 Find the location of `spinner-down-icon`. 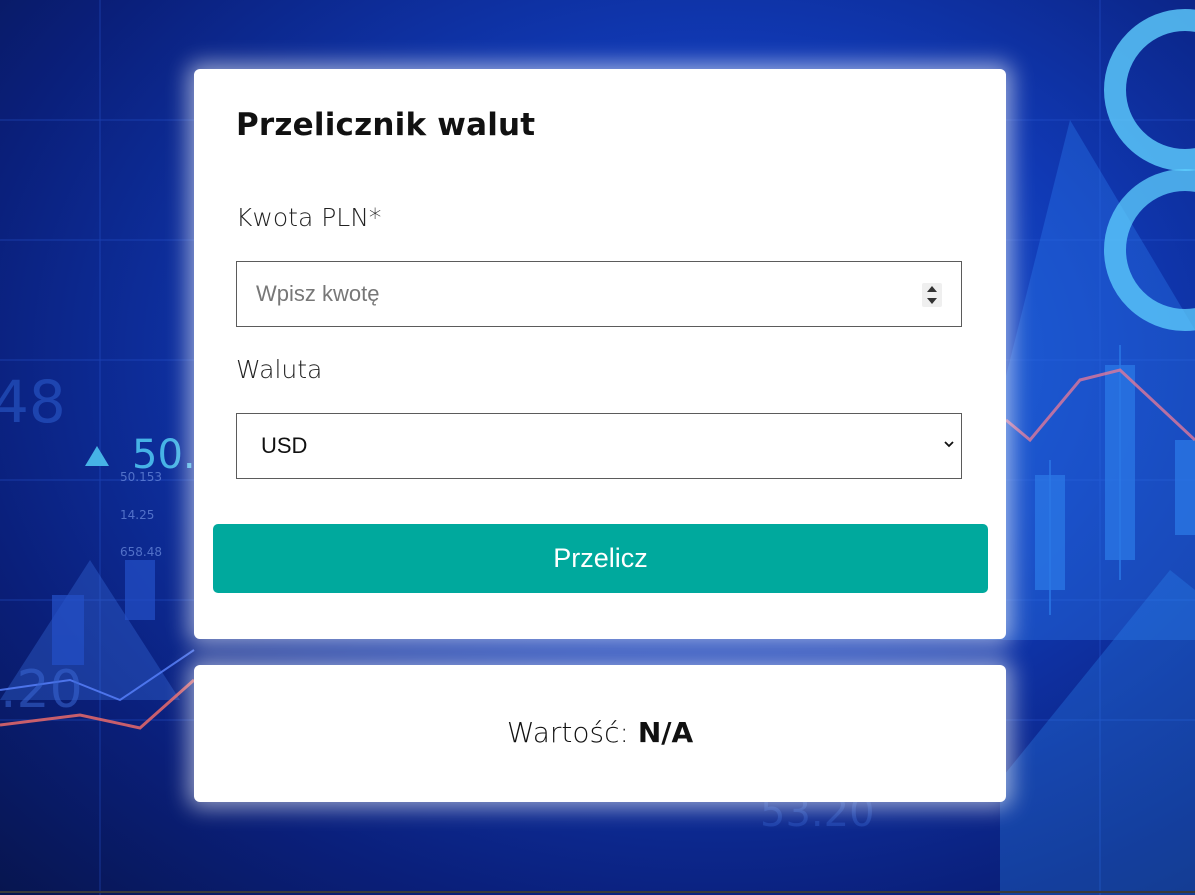

spinner-down-icon is located at coordinates (932, 301).